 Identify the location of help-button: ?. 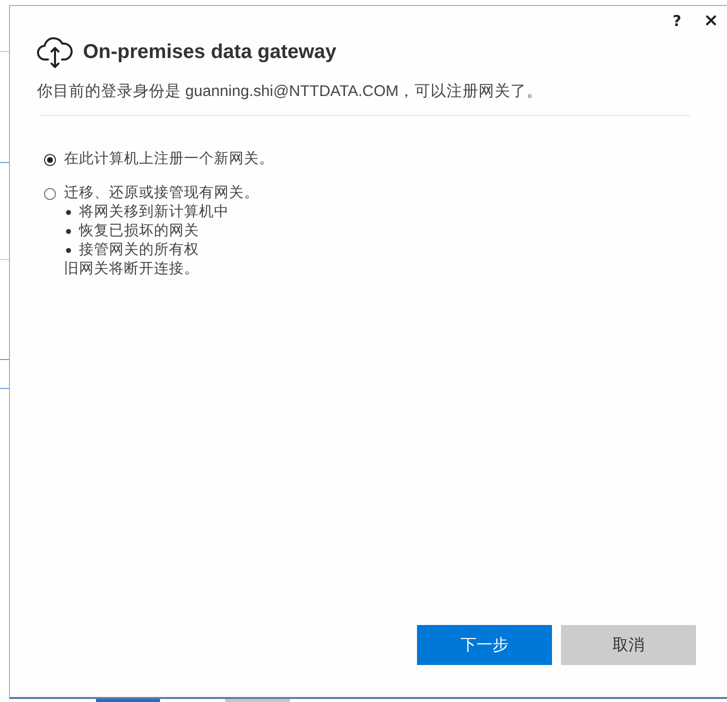
(677, 21).